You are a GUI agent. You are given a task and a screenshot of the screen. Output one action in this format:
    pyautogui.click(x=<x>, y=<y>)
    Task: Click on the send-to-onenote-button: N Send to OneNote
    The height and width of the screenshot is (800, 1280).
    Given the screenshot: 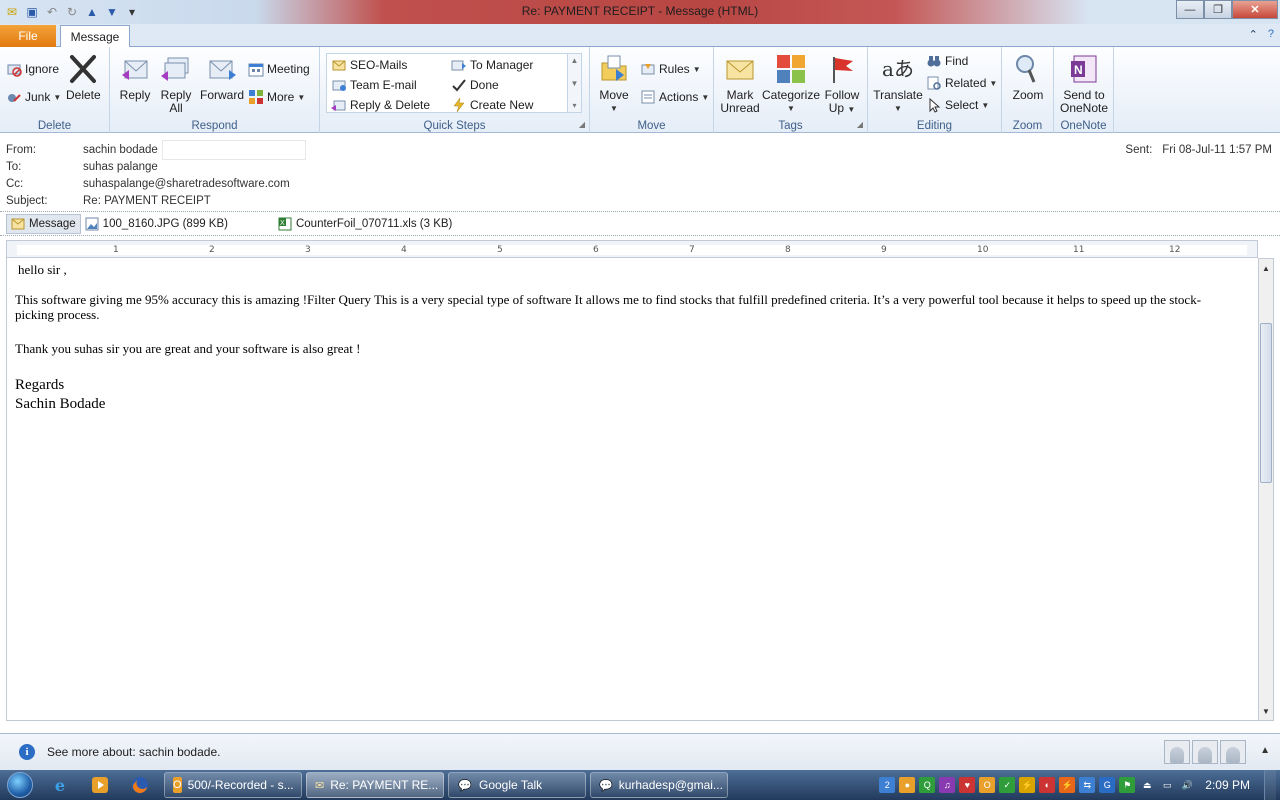 What is the action you would take?
    pyautogui.click(x=1084, y=84)
    